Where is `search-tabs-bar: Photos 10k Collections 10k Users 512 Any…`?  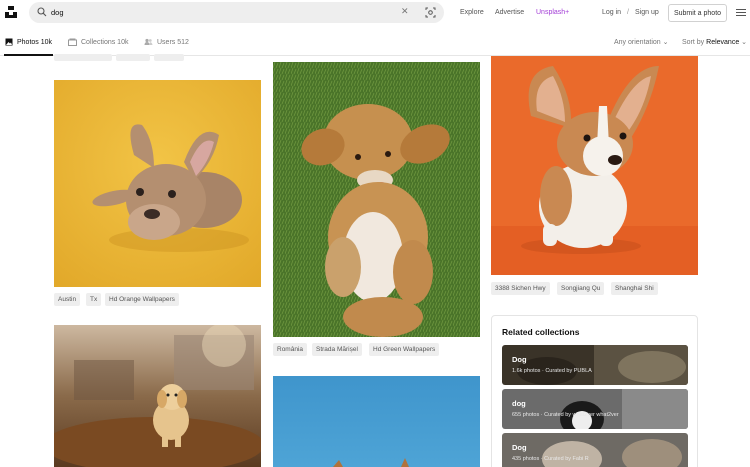
search-tabs-bar: Photos 10k Collections 10k Users 512 Any… is located at coordinates (375, 41).